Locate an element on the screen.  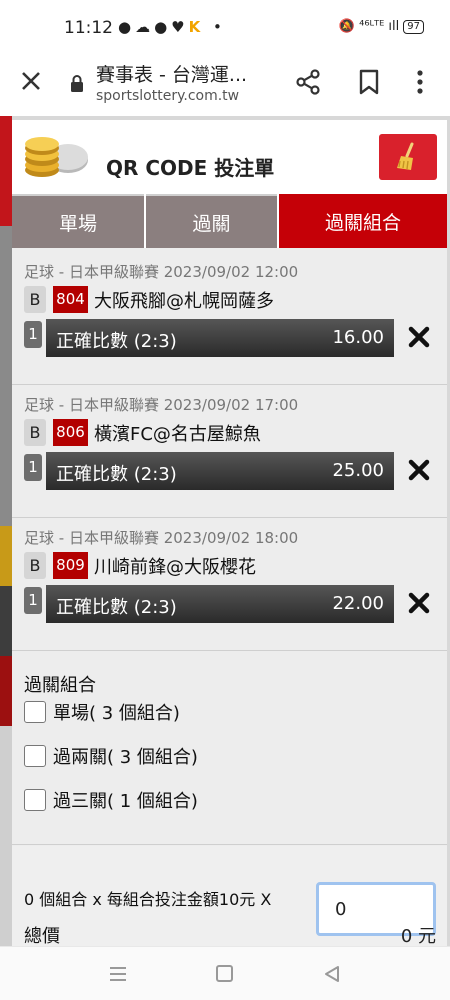
bet-match: 川崎前鋒@大阪櫻花 is located at coordinates (175, 567).